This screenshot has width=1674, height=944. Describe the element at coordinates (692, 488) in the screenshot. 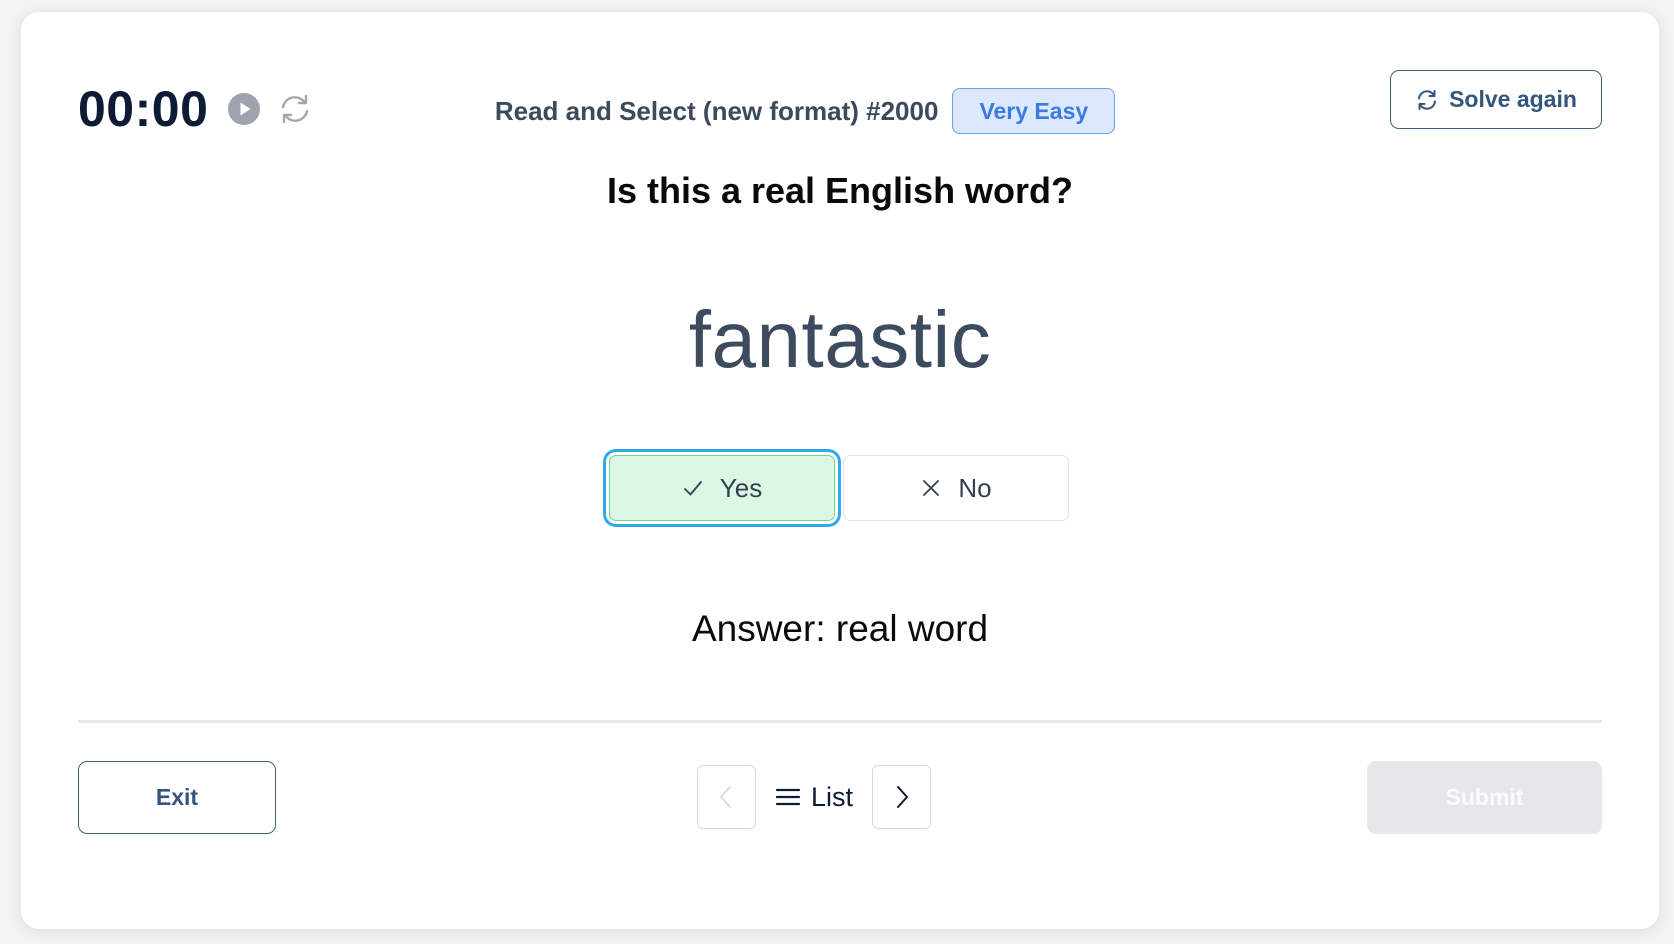

I see `check-icon` at that location.